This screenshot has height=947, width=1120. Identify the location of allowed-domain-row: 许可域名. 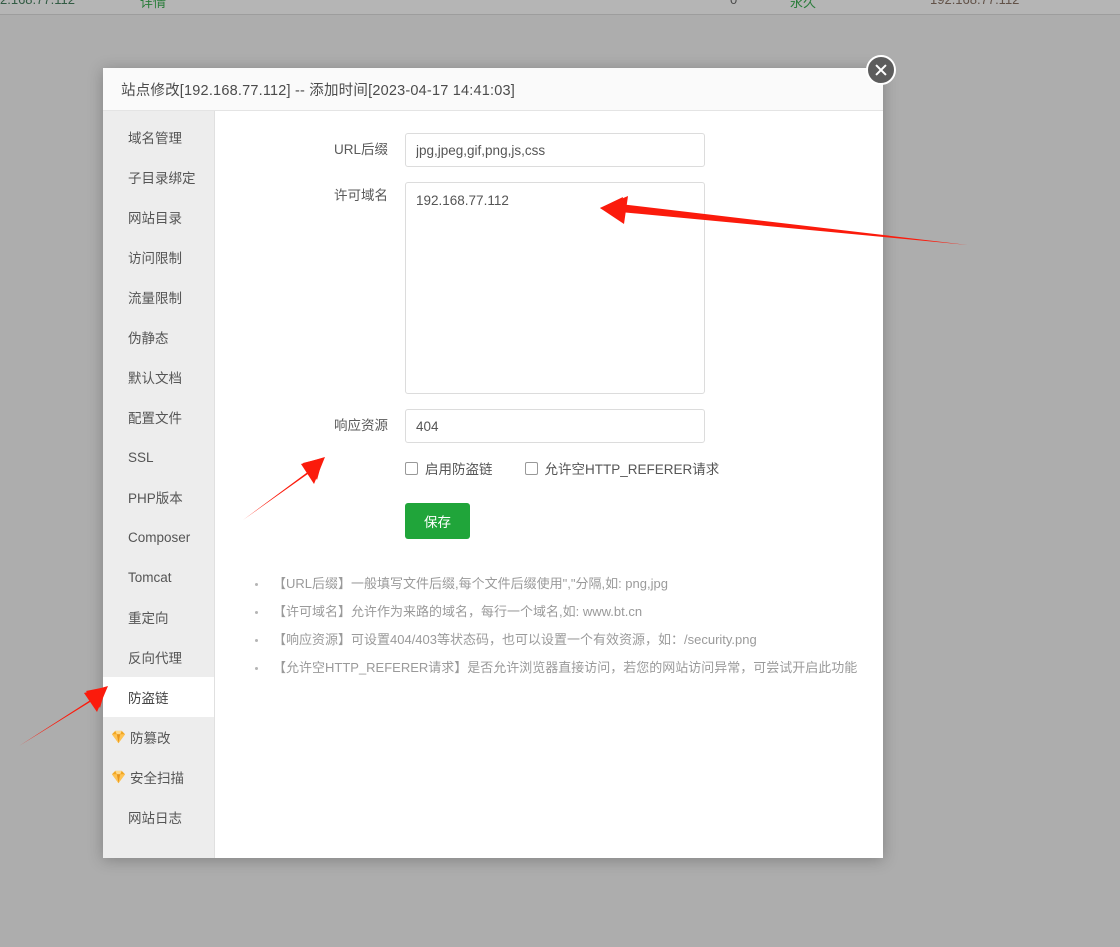
(549, 288).